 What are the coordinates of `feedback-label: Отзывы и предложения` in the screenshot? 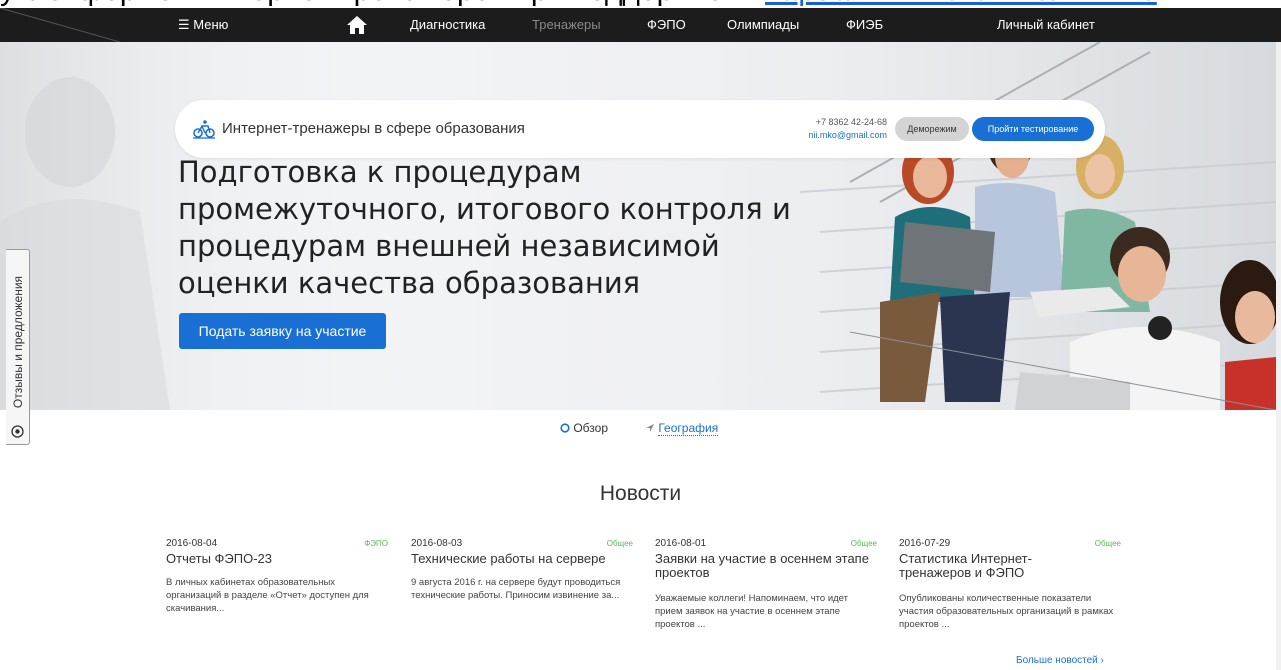 It's located at (17, 342).